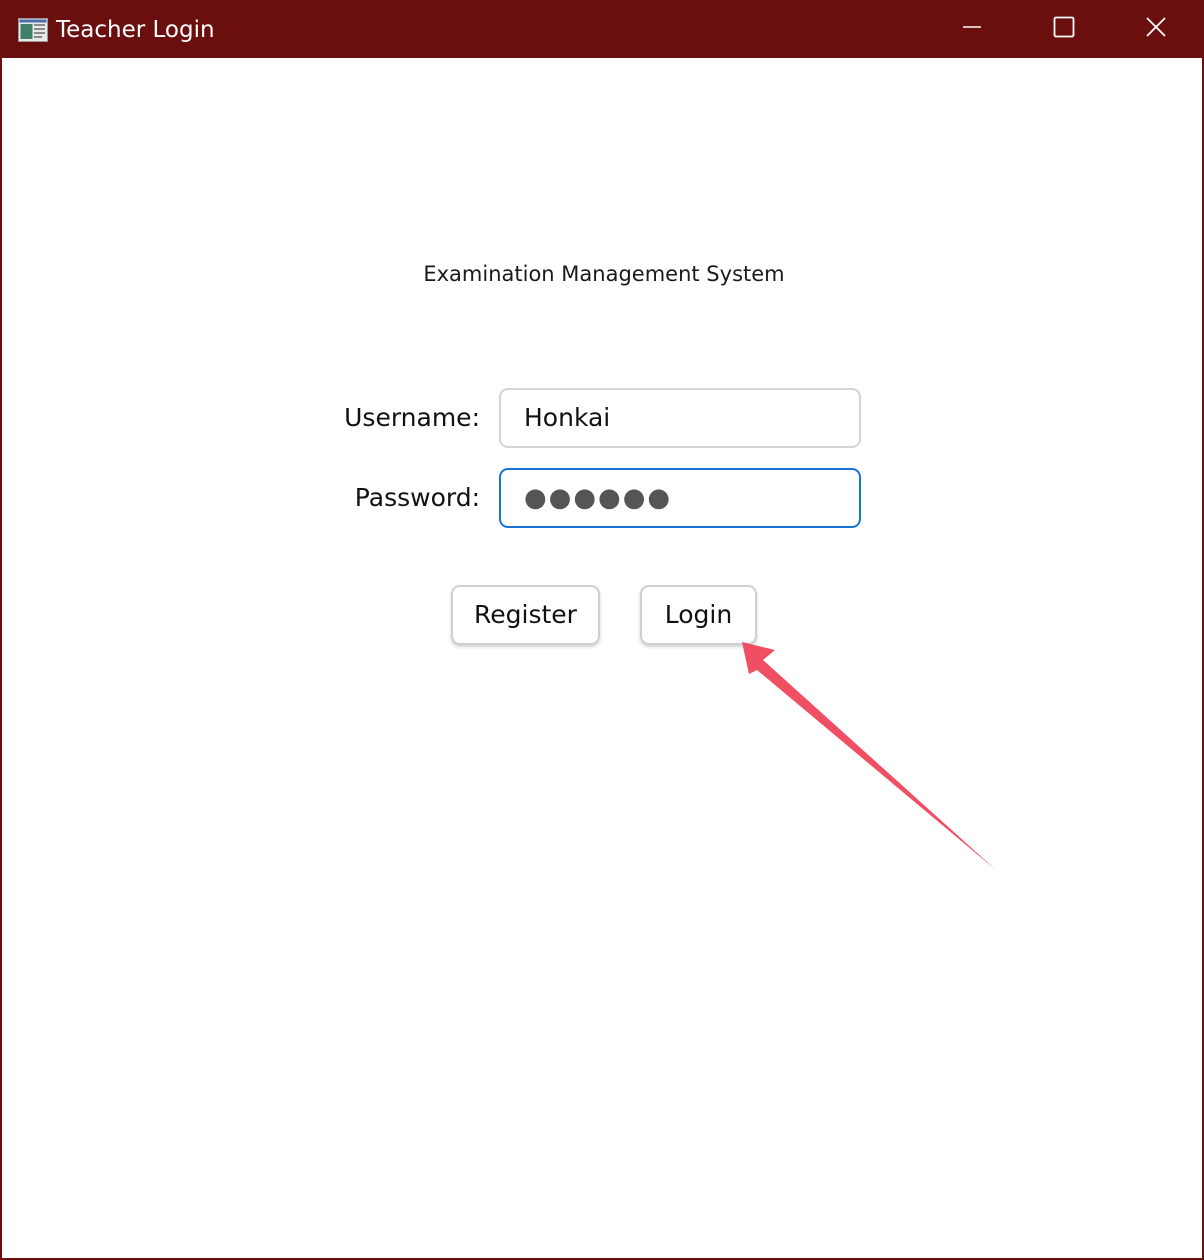 Image resolution: width=1204 pixels, height=1260 pixels. I want to click on register-button: Register, so click(525, 615).